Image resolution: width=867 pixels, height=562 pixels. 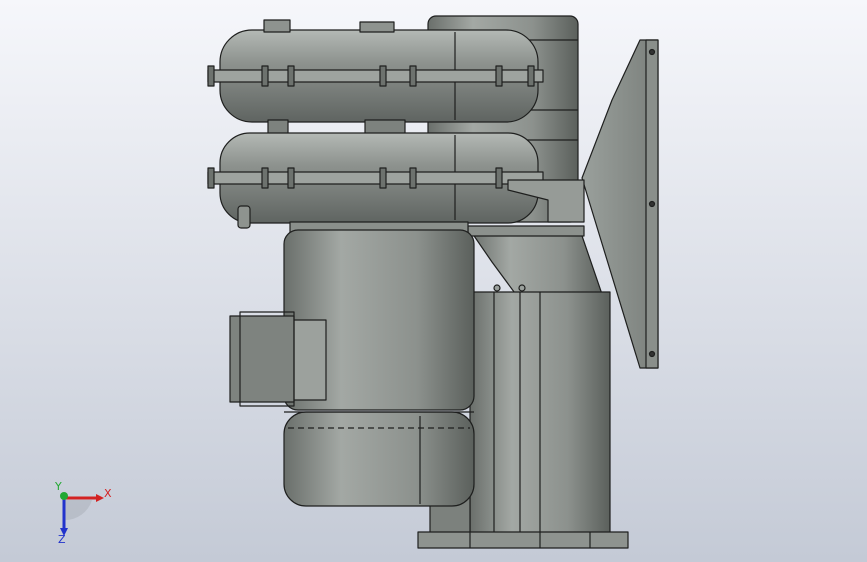 I want to click on drain-plug, so click(x=244, y=217).